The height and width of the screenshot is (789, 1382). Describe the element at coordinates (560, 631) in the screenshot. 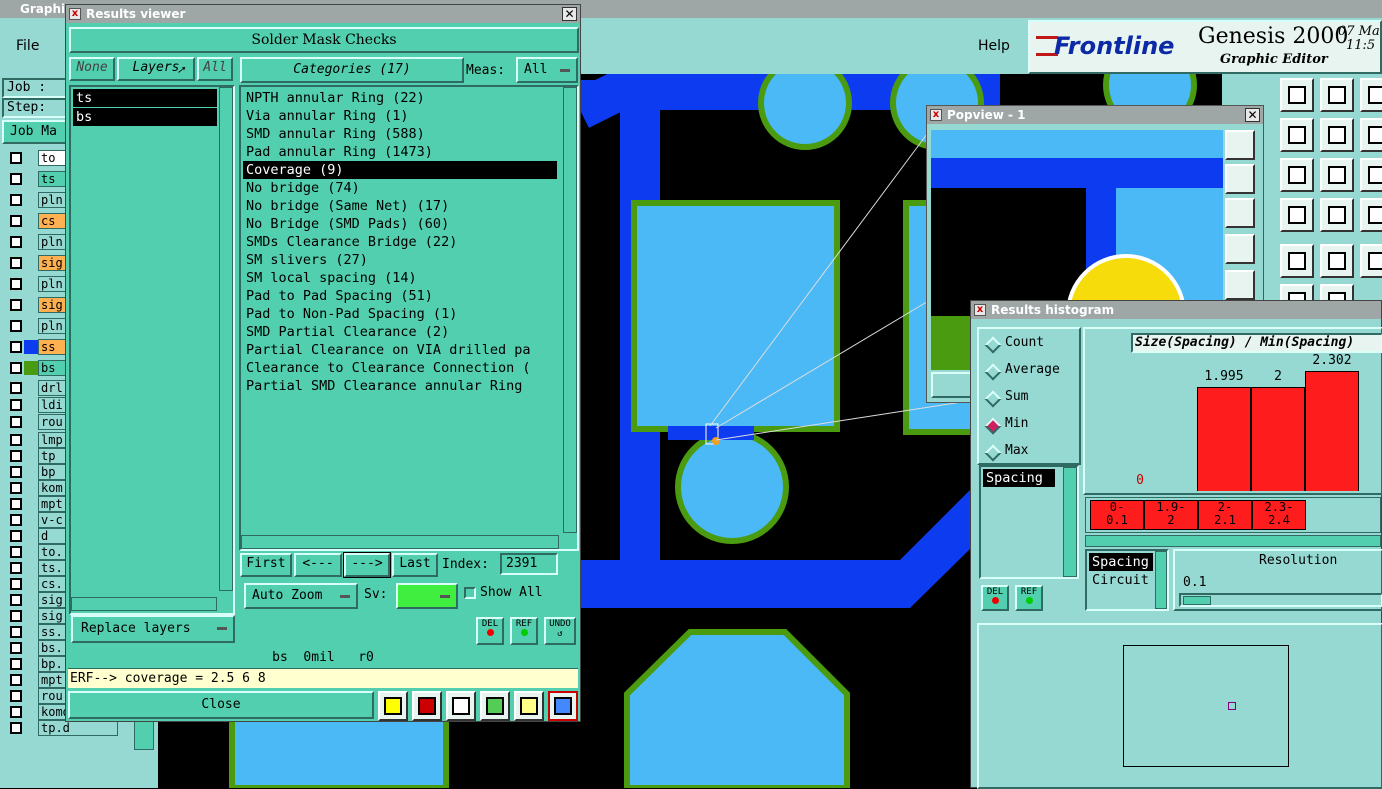

I see `undo-button: UNDO ↺` at that location.